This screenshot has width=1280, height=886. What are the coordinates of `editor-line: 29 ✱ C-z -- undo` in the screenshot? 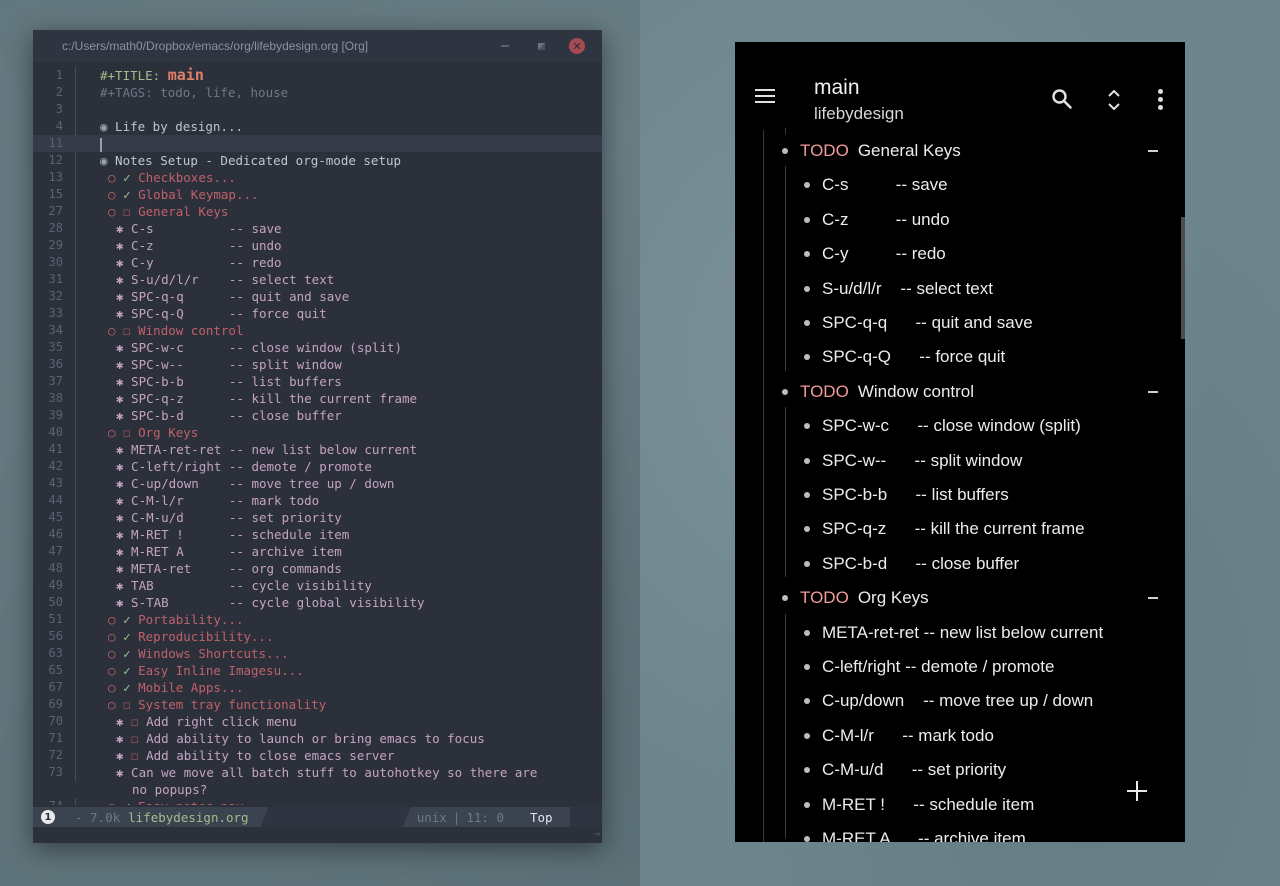 It's located at (317, 245).